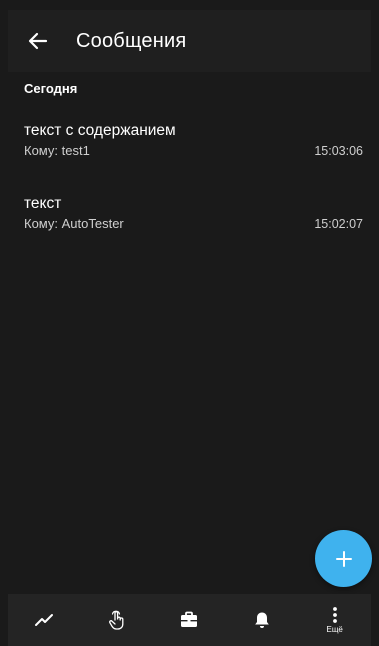 This screenshot has height=646, width=379. I want to click on message-title: текст с содержанием, so click(100, 130).